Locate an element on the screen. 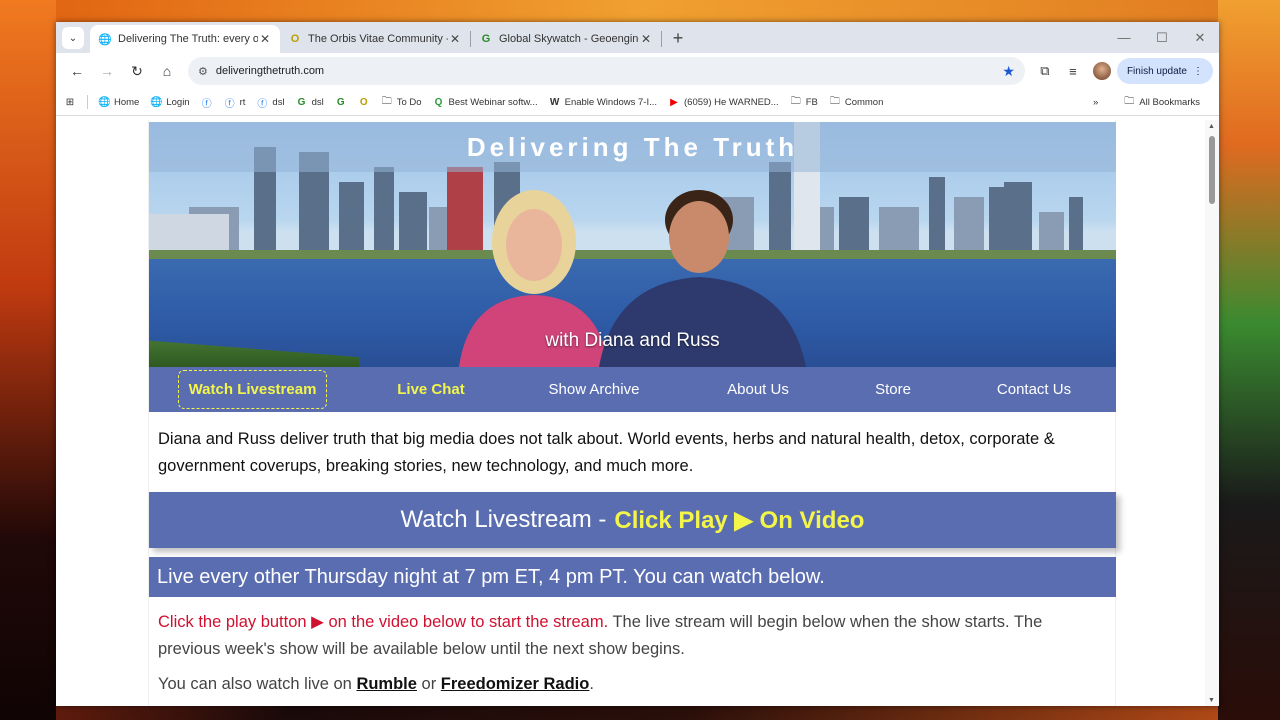  bookmark-facebook: ⓕ is located at coordinates (207, 102).